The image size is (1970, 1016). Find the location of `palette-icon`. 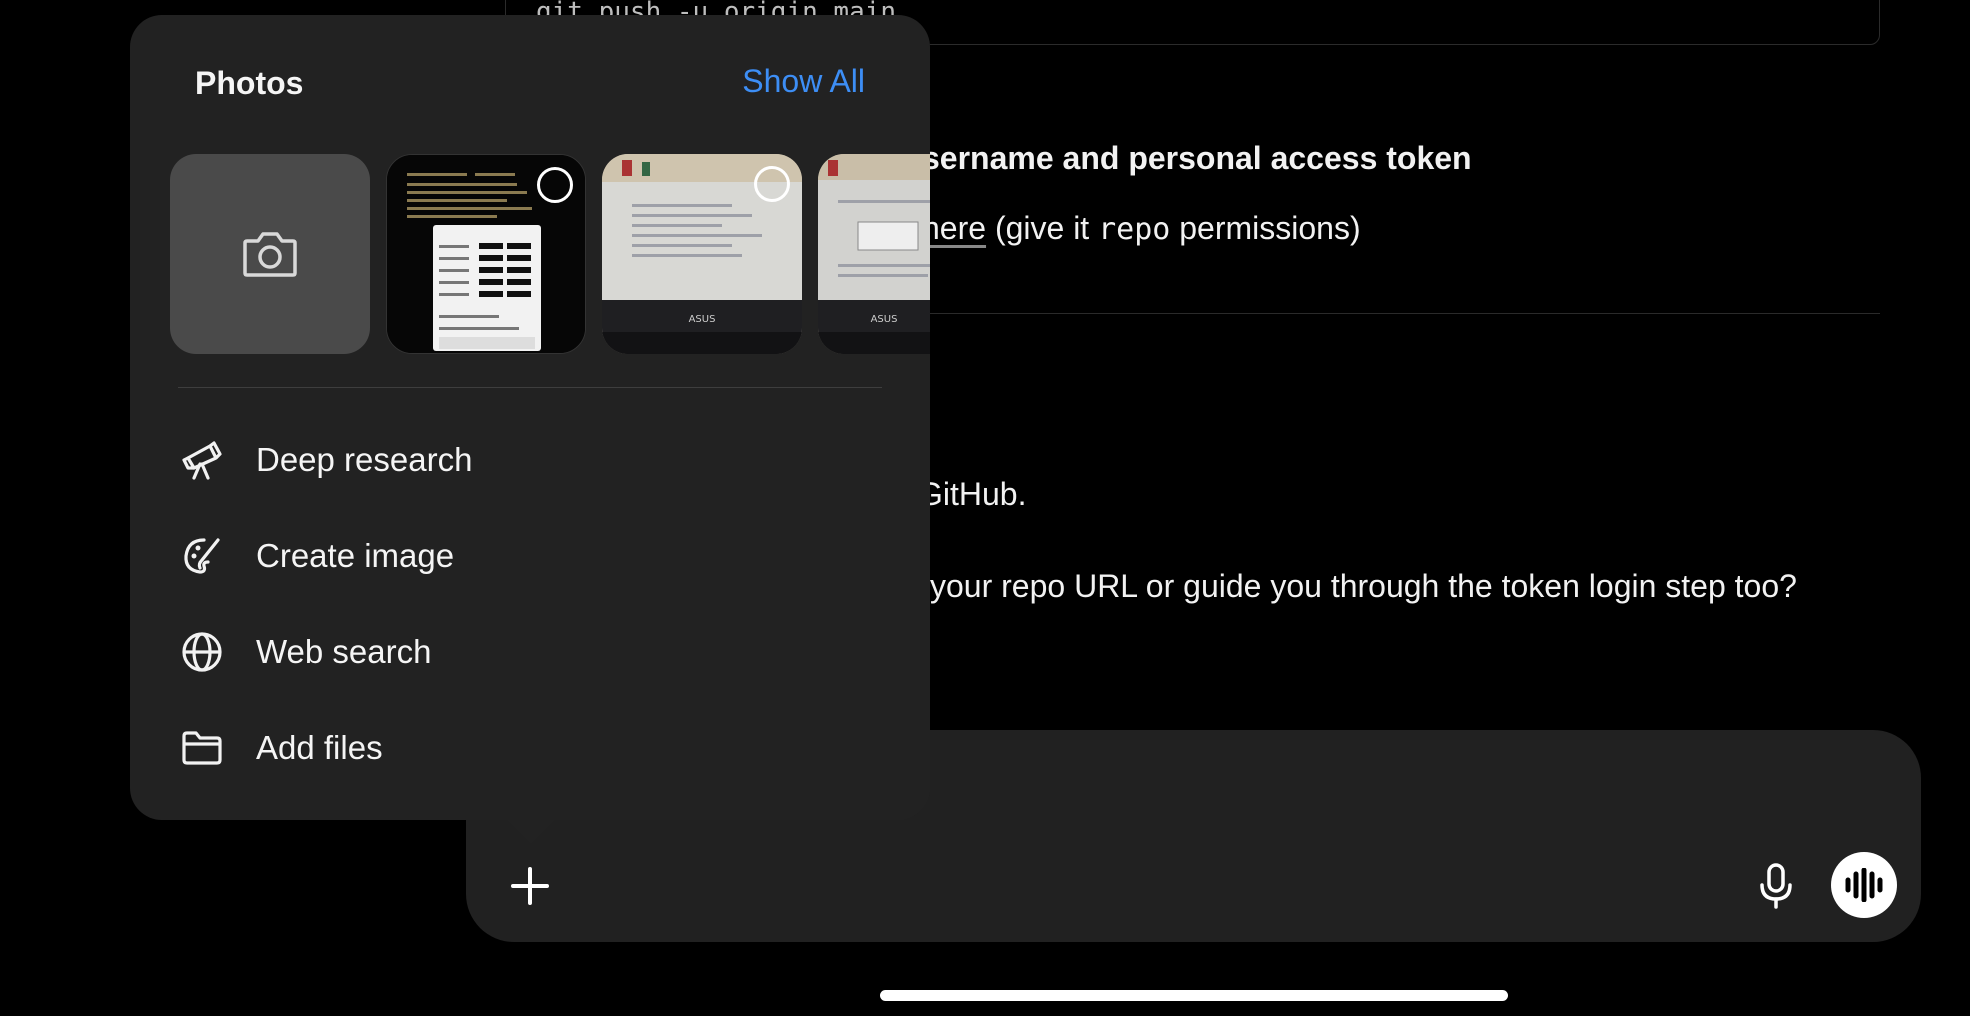

palette-icon is located at coordinates (202, 556).